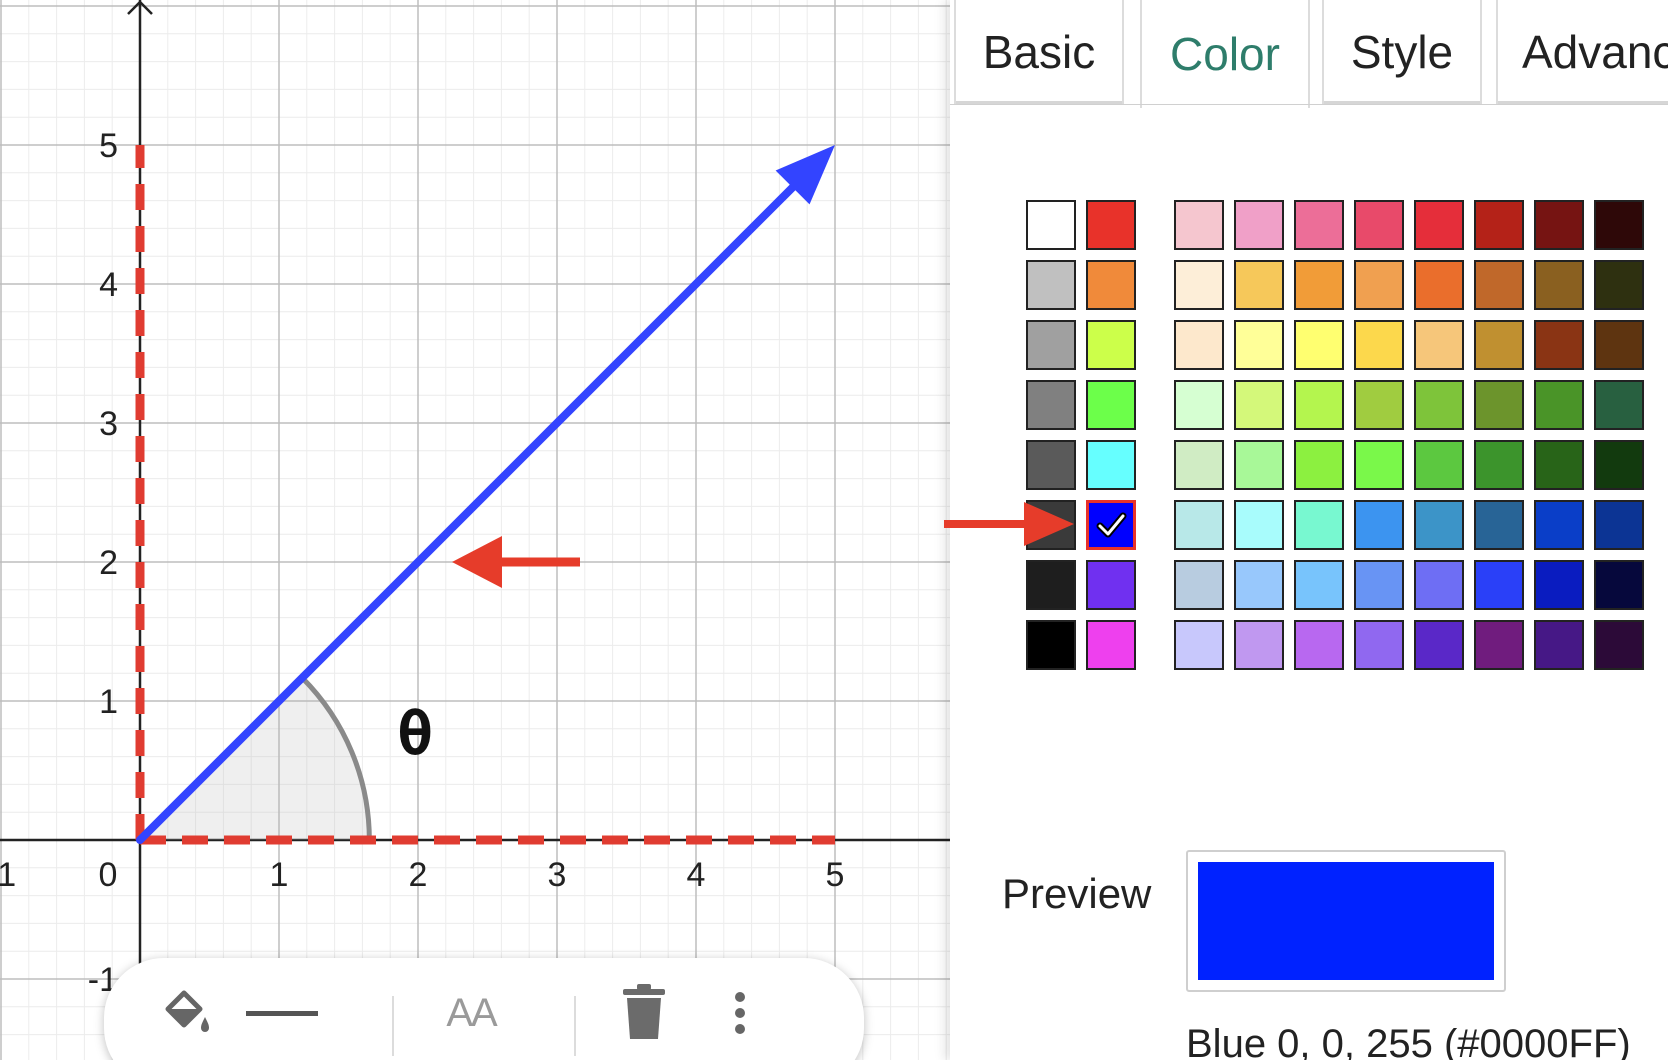 This screenshot has width=1668, height=1060. Describe the element at coordinates (644, 1013) in the screenshot. I see `trash-icon` at that location.